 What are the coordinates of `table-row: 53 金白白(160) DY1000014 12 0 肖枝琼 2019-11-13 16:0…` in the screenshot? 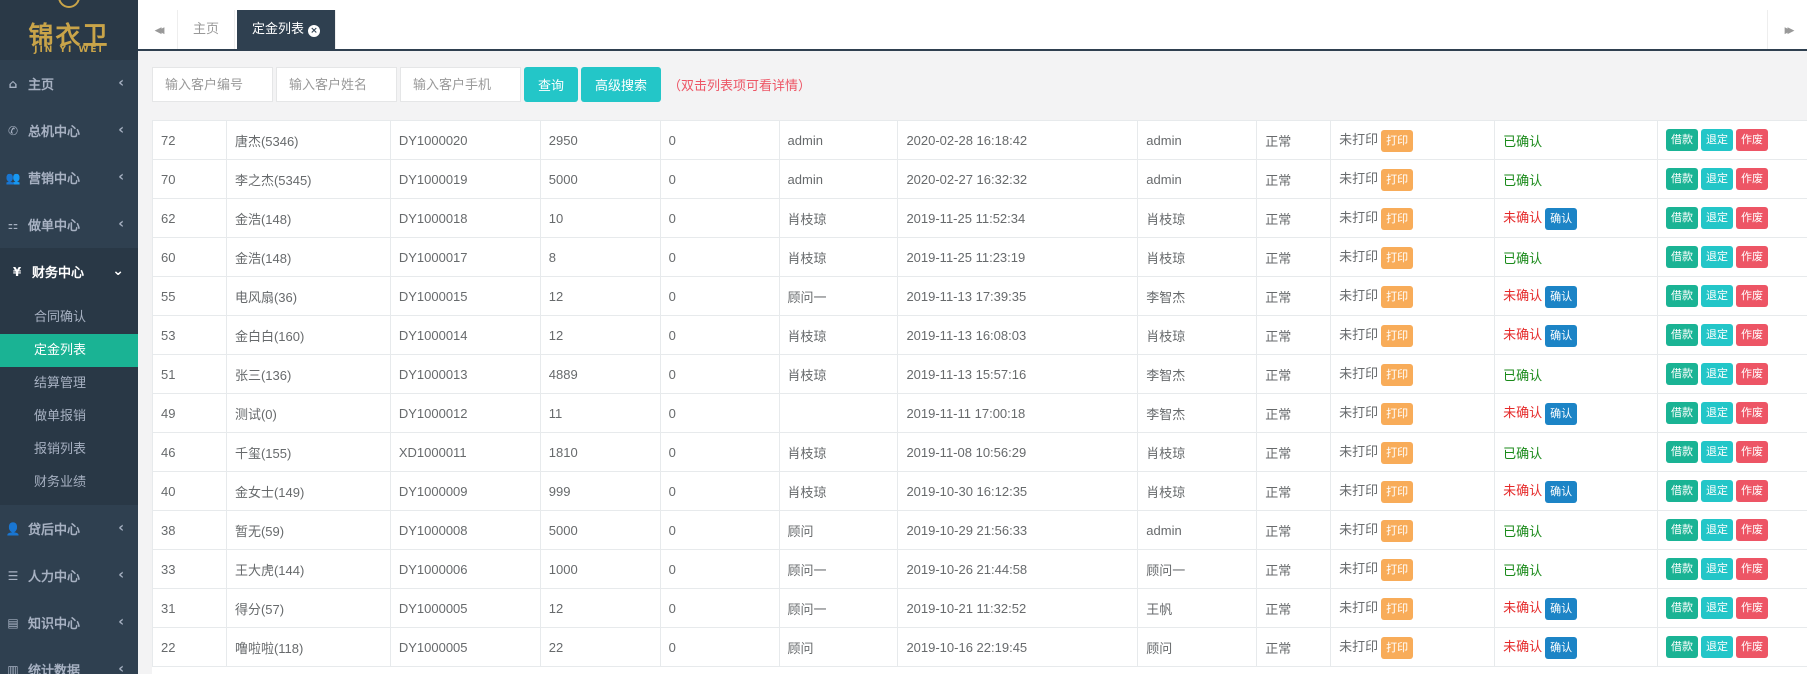 It's located at (979, 335).